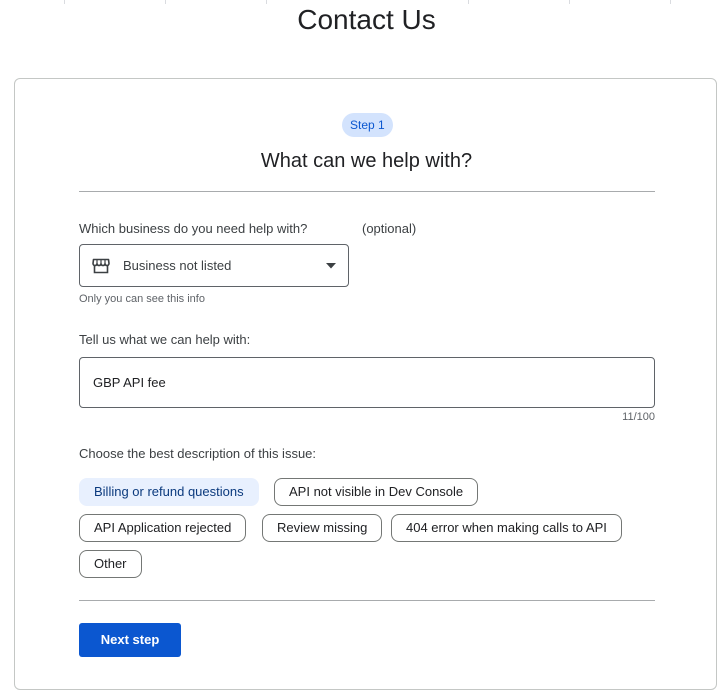 The height and width of the screenshot is (695, 721). What do you see at coordinates (110, 564) in the screenshot?
I see `chip-other: Other` at bounding box center [110, 564].